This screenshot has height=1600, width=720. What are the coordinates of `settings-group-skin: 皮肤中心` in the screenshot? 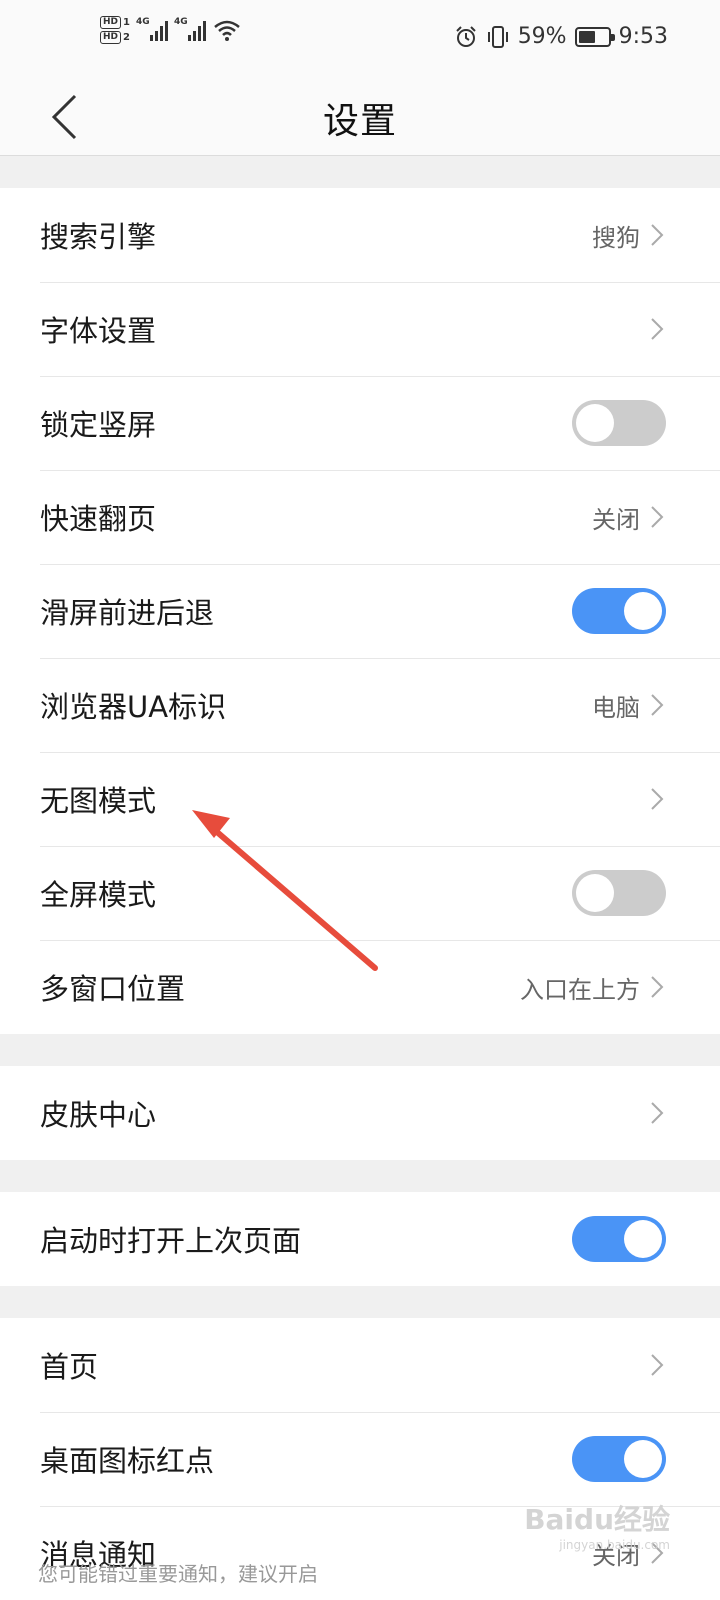 It's located at (360, 1113).